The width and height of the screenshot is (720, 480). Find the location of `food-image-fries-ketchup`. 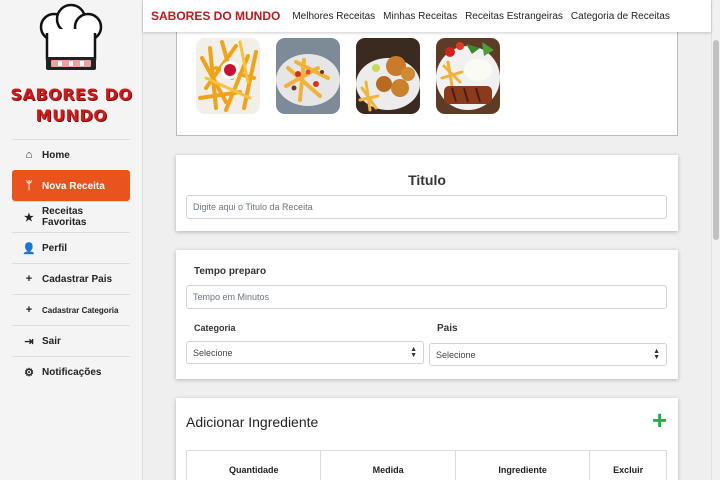

food-image-fries-ketchup is located at coordinates (228, 76).